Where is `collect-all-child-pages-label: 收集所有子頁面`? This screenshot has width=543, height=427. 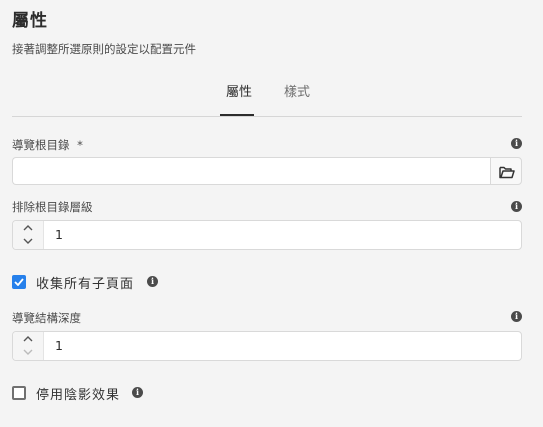
collect-all-child-pages-label: 收集所有子頁面 is located at coordinates (85, 284).